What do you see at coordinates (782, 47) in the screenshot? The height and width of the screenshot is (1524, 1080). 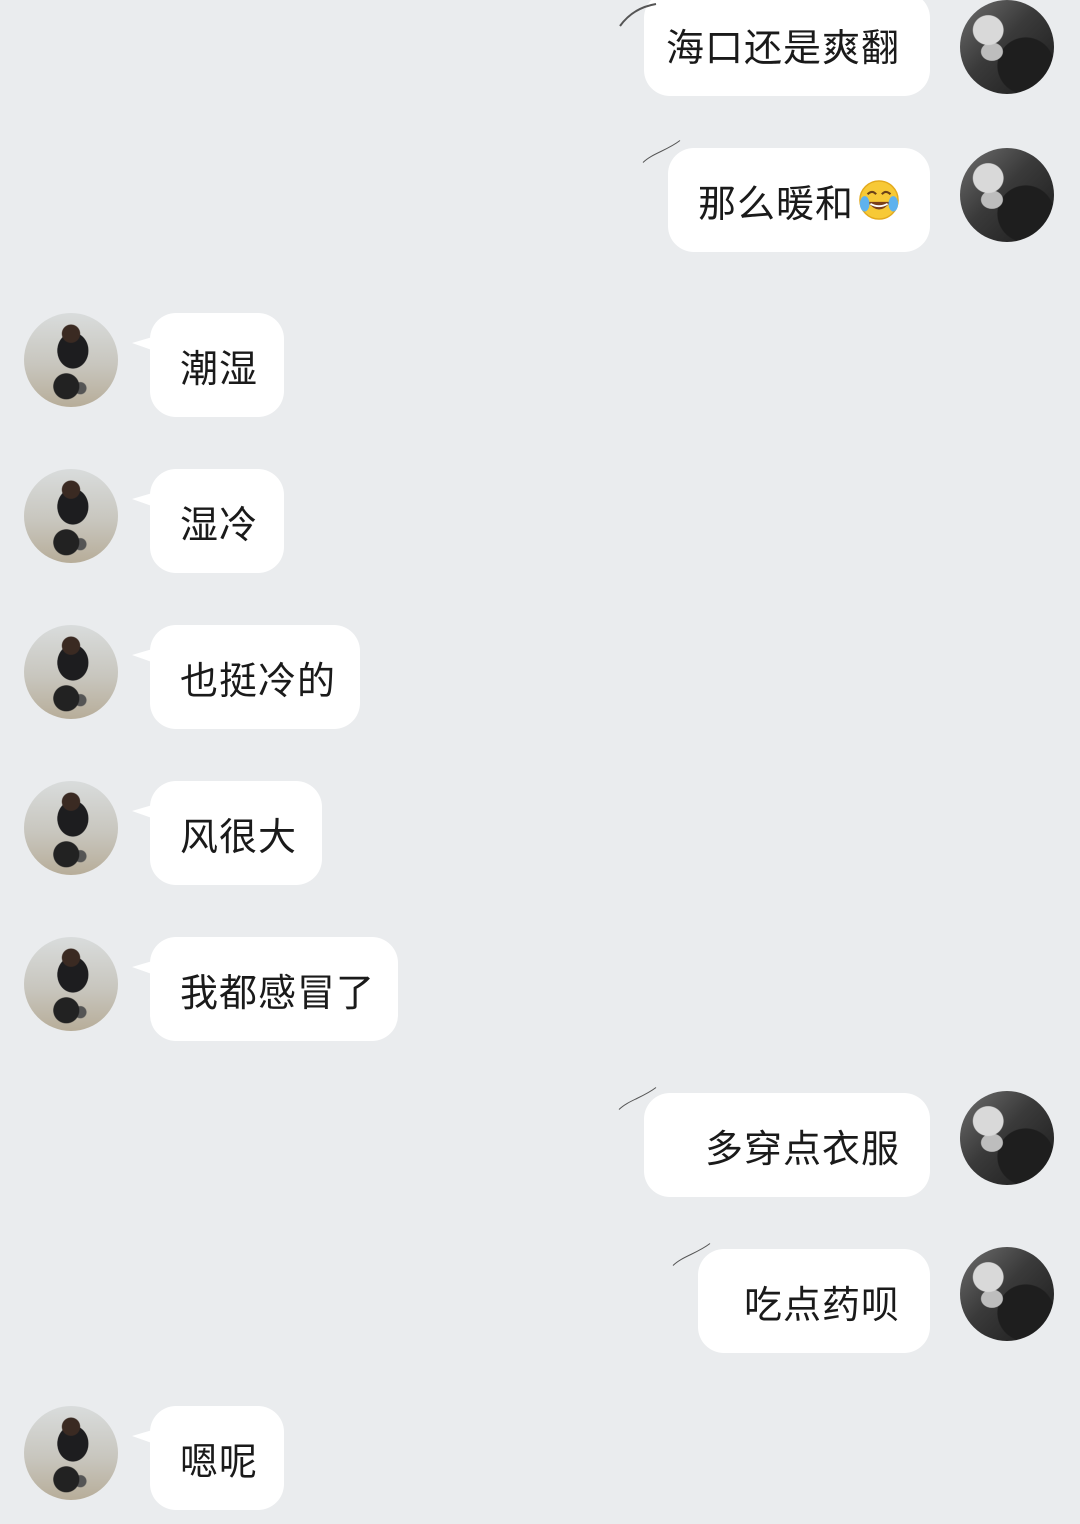 I see `message-text: 海口还是爽翻` at bounding box center [782, 47].